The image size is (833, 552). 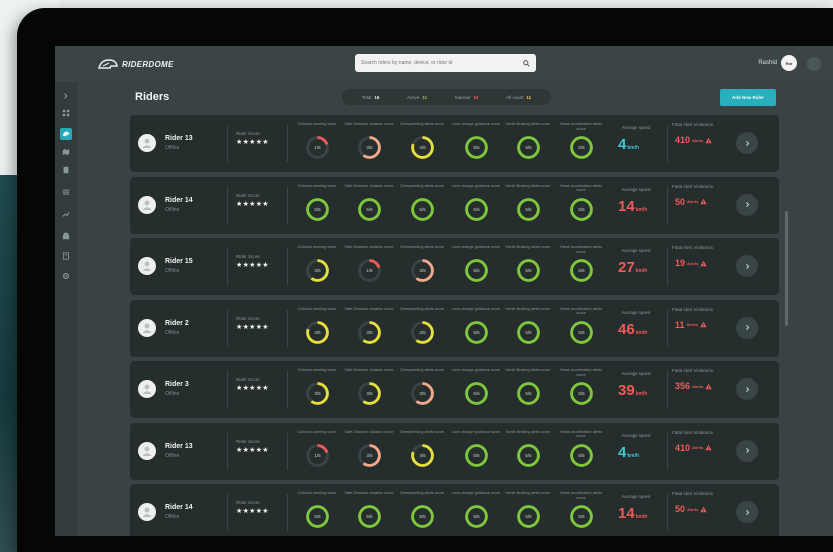 I want to click on alert-count: 410, so click(x=683, y=140).